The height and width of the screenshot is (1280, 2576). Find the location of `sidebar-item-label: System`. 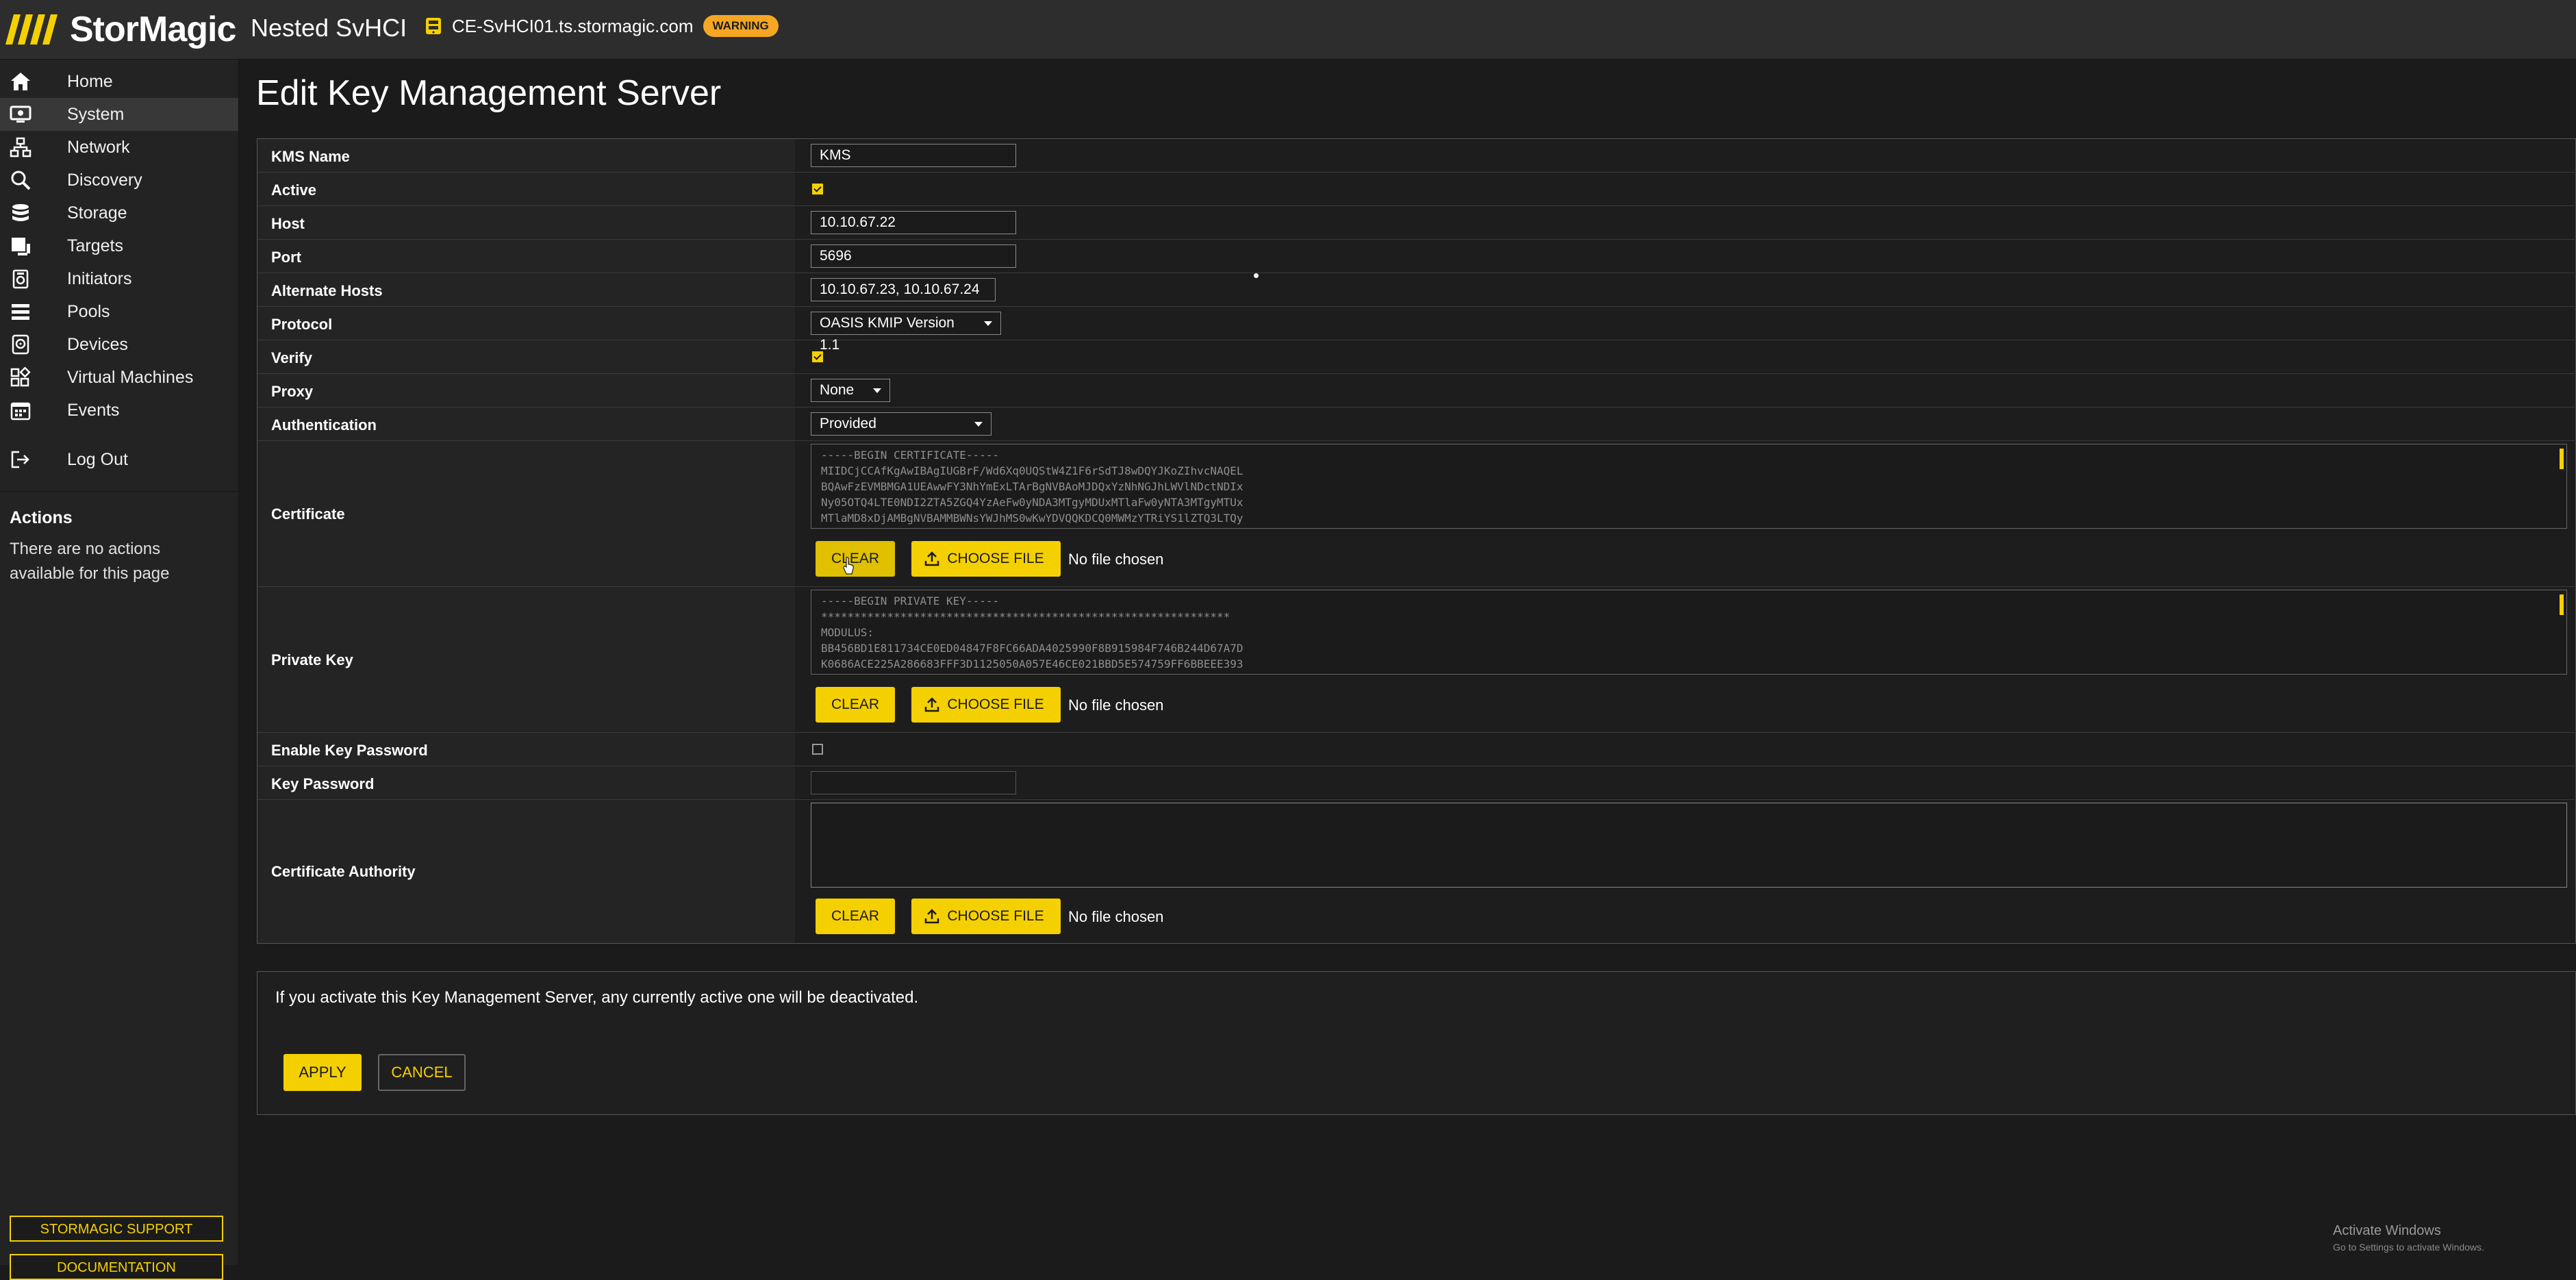

sidebar-item-label: System is located at coordinates (96, 114).